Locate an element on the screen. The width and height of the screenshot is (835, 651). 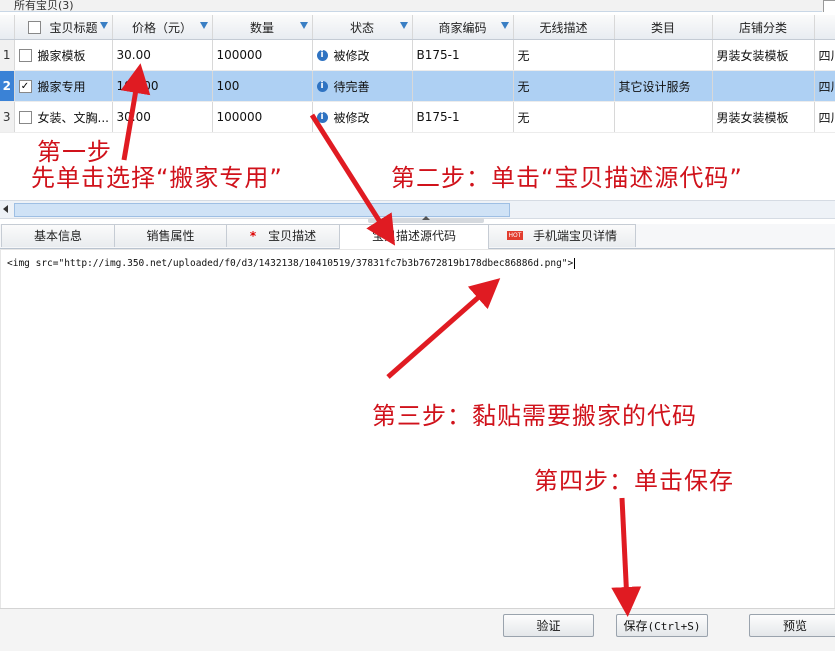
header-title: 宝贝标题 is located at coordinates (63, 27).